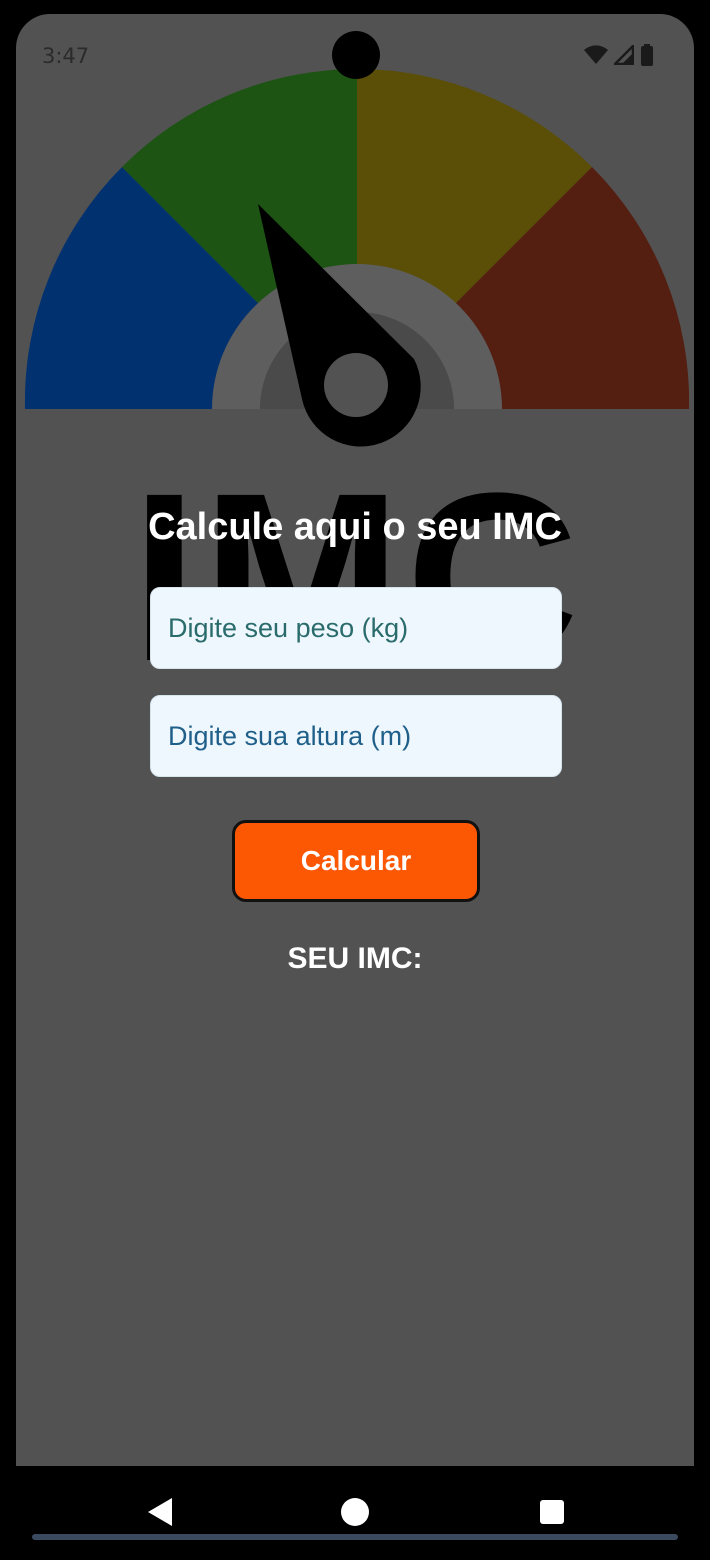 This screenshot has width=710, height=1560. What do you see at coordinates (355, 1537) in the screenshot?
I see `bottom-edge-line` at bounding box center [355, 1537].